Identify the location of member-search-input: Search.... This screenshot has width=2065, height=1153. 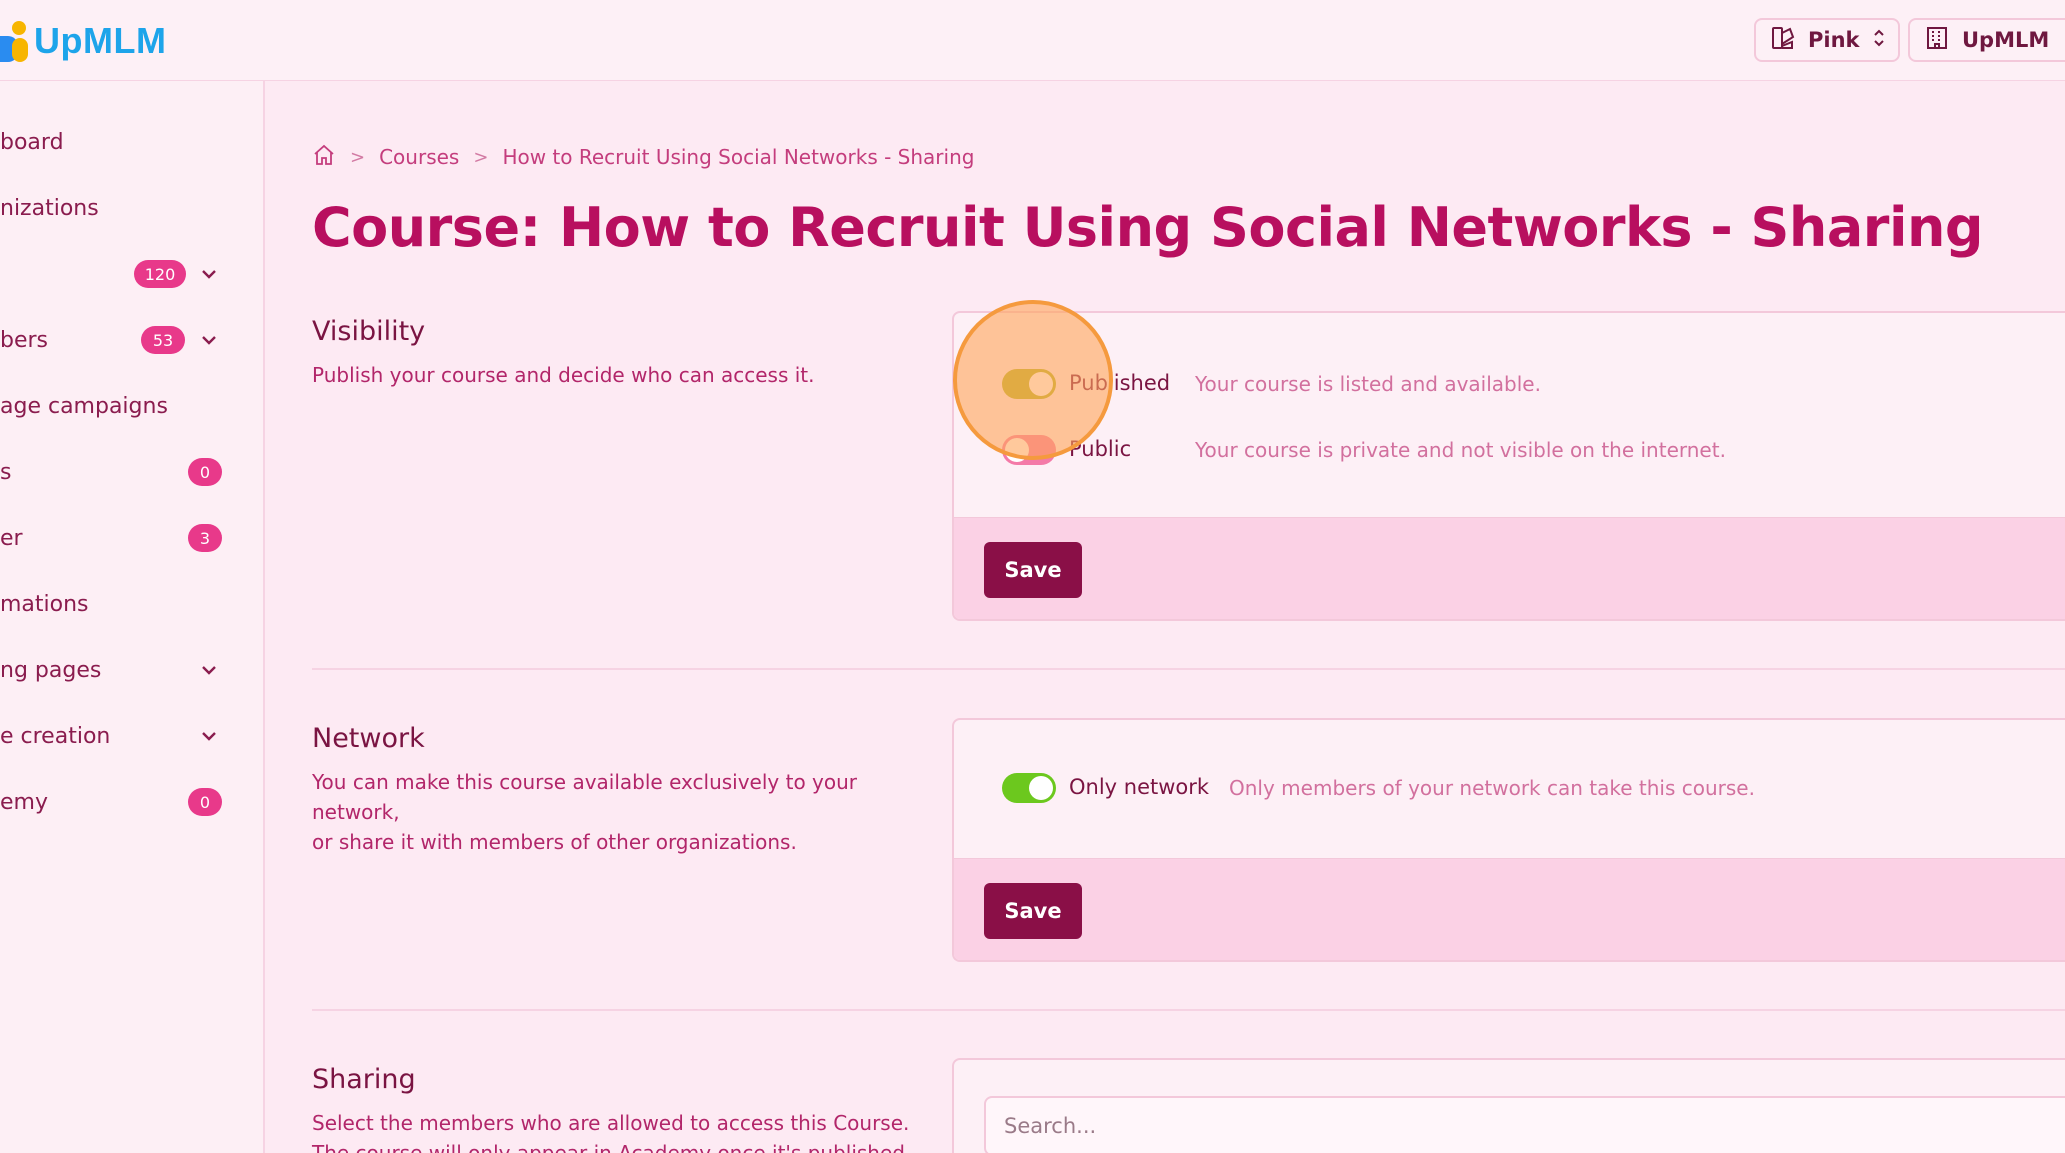
(1524, 1124).